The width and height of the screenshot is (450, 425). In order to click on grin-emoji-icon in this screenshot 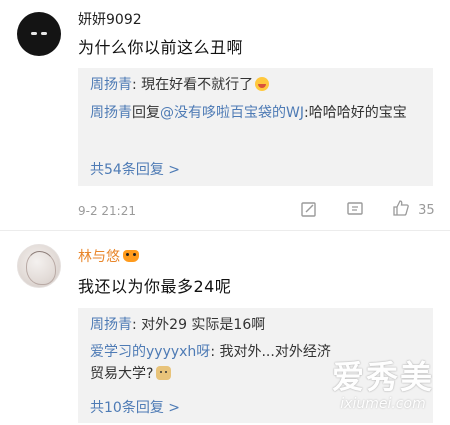, I will do `click(262, 84)`.